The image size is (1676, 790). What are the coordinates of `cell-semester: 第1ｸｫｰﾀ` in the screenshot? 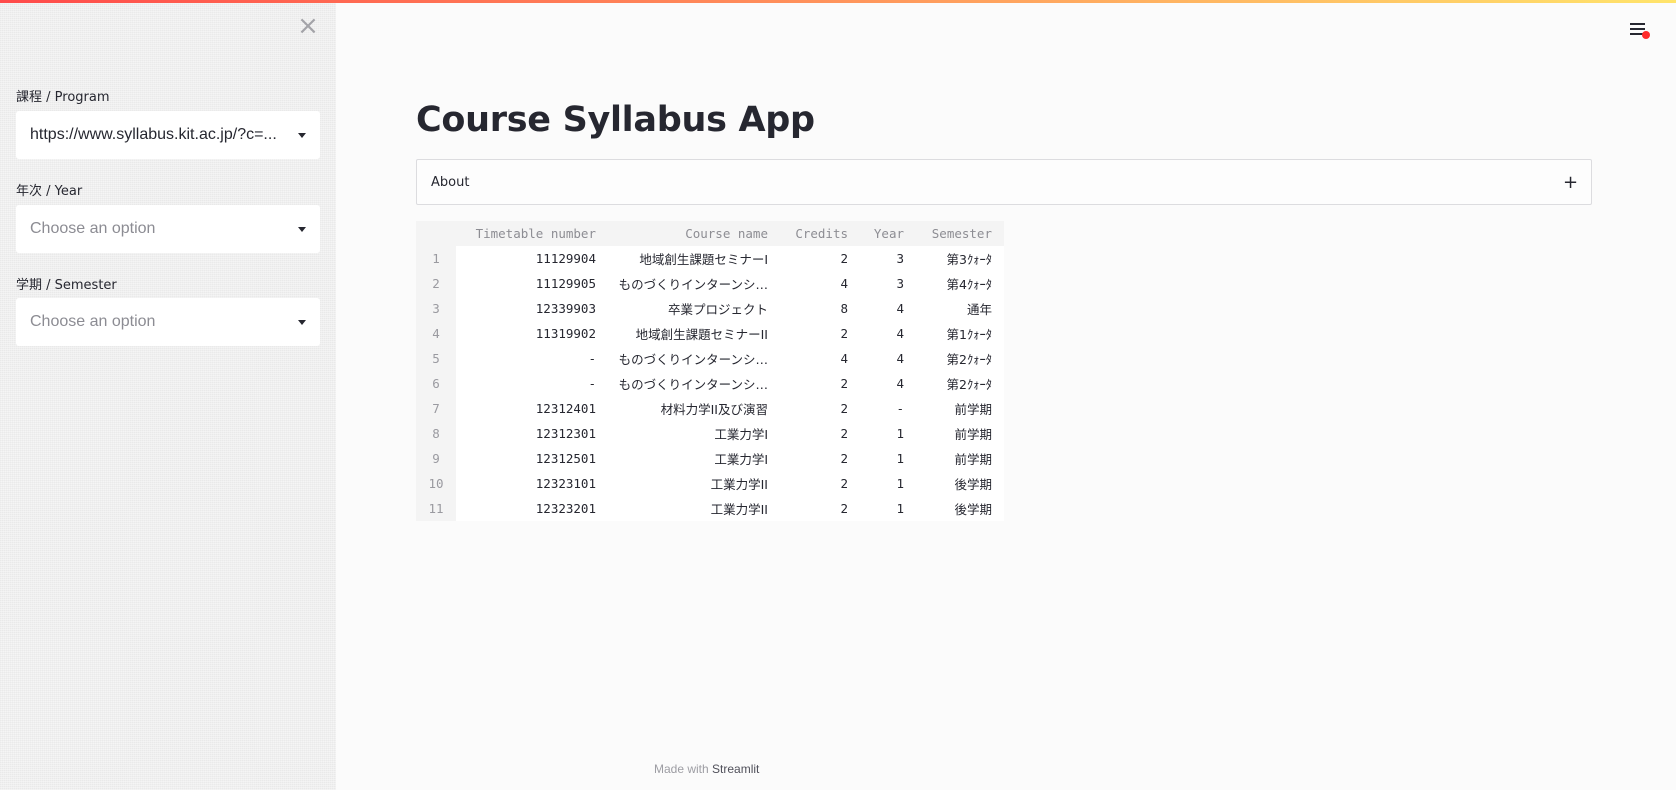 It's located at (960, 333).